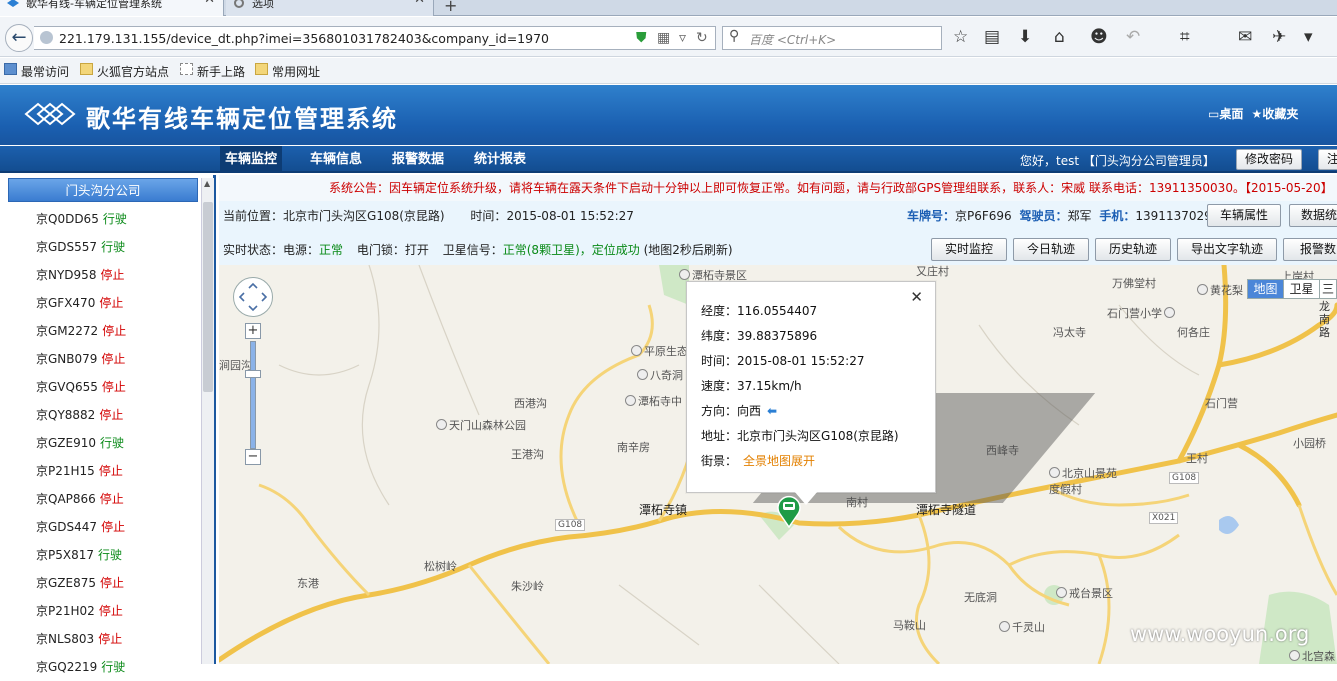 Image resolution: width=1337 pixels, height=681 pixels. Describe the element at coordinates (527, 586) in the screenshot. I see `map-label: 朱沙岭` at that location.